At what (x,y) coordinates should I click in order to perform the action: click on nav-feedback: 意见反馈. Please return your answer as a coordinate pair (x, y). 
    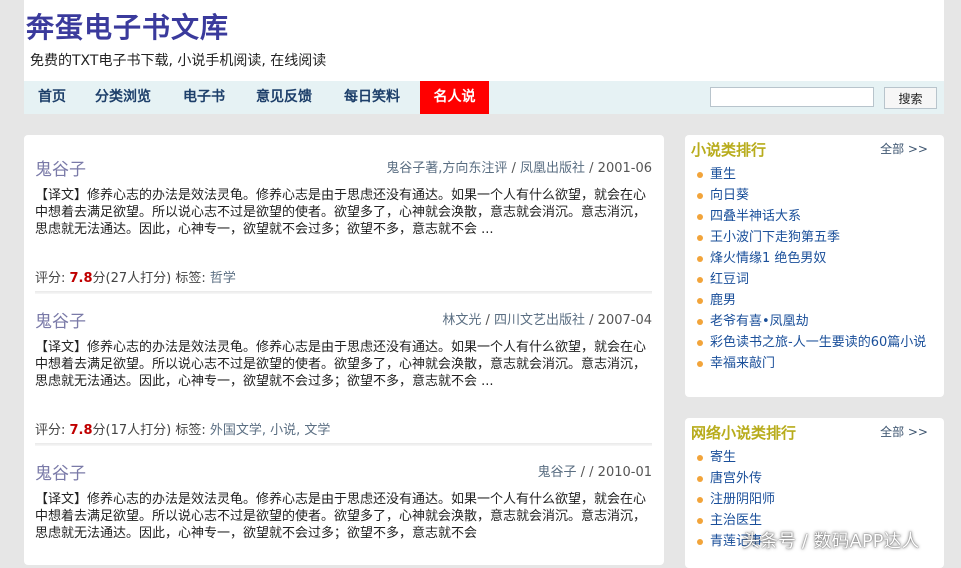
    Looking at the image, I should click on (284, 97).